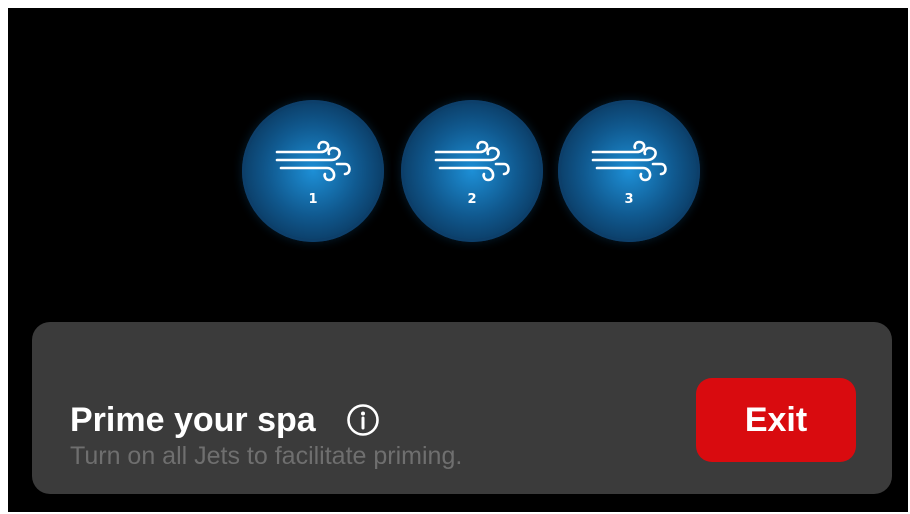 This screenshot has width=910, height=514. I want to click on jet-3-button: 3, so click(629, 171).